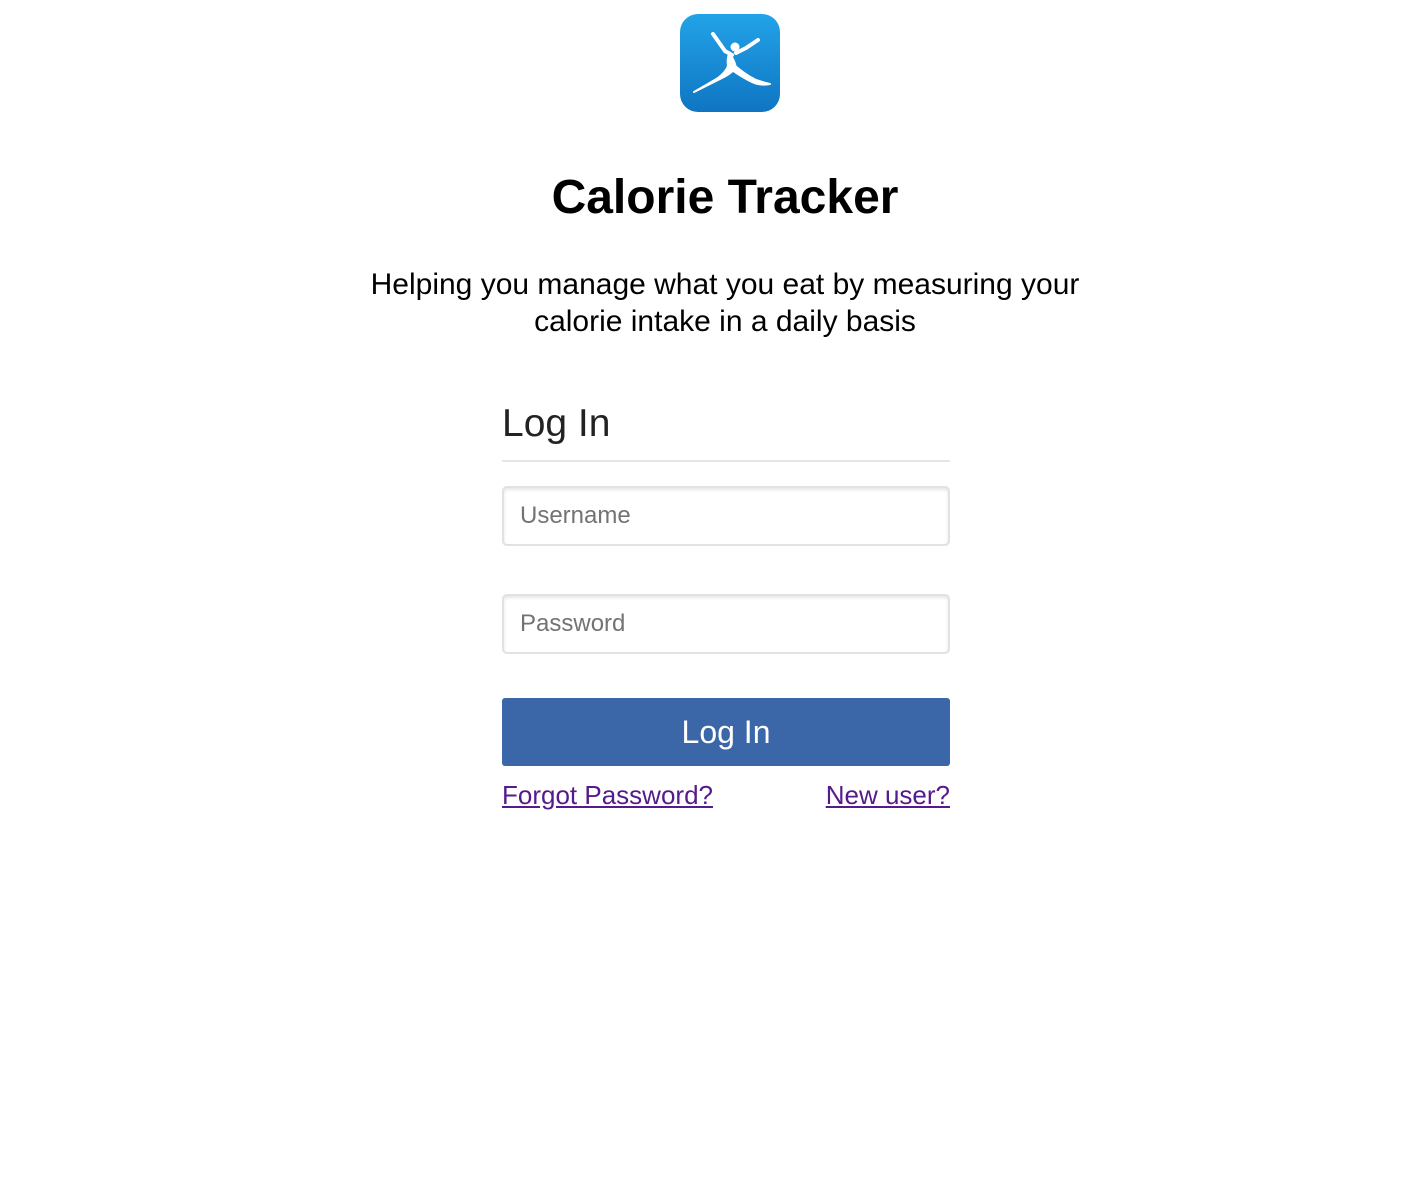  Describe the element at coordinates (726, 516) in the screenshot. I see `username-input` at that location.